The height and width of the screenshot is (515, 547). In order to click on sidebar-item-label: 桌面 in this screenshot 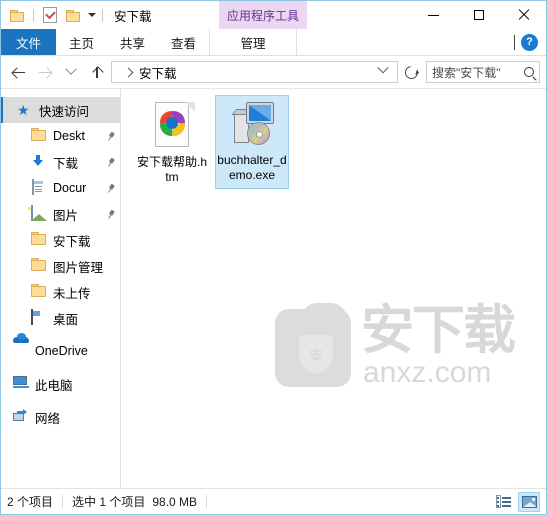, I will do `click(66, 319)`.